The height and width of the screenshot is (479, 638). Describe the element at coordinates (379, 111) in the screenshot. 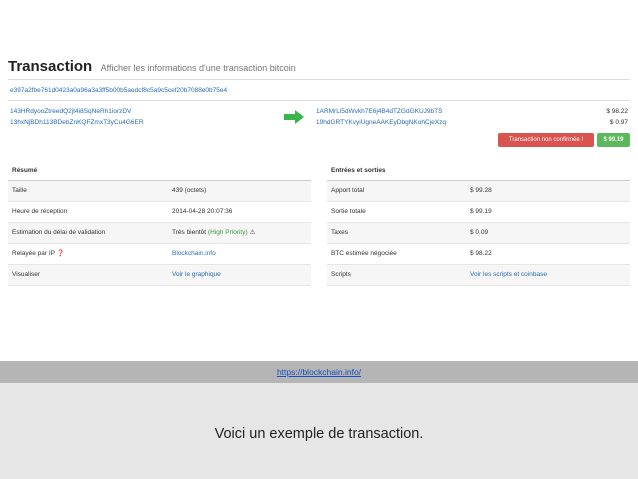

I see `output-address-link: 1ARMrLi5dWvkh7E6j4B4dTZGdGKUJ9bTS` at that location.